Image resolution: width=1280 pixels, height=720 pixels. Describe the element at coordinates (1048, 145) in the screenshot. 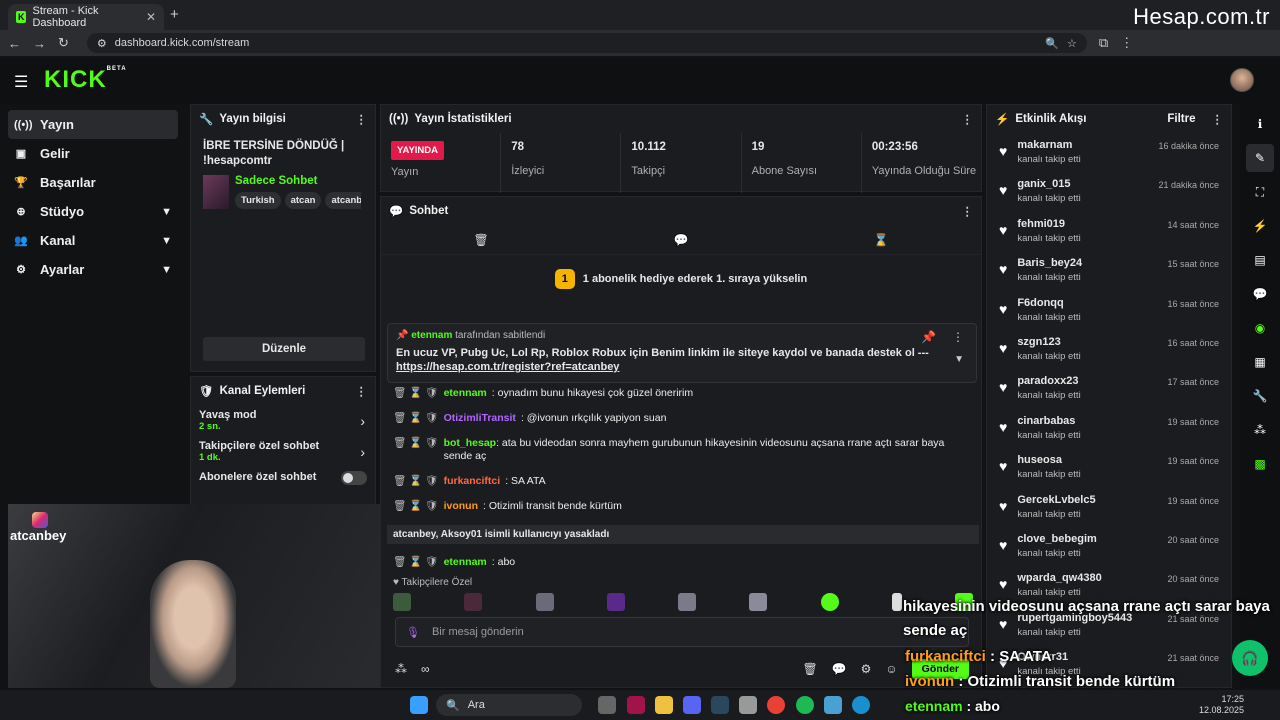

I see `feed-username: makarnam` at that location.